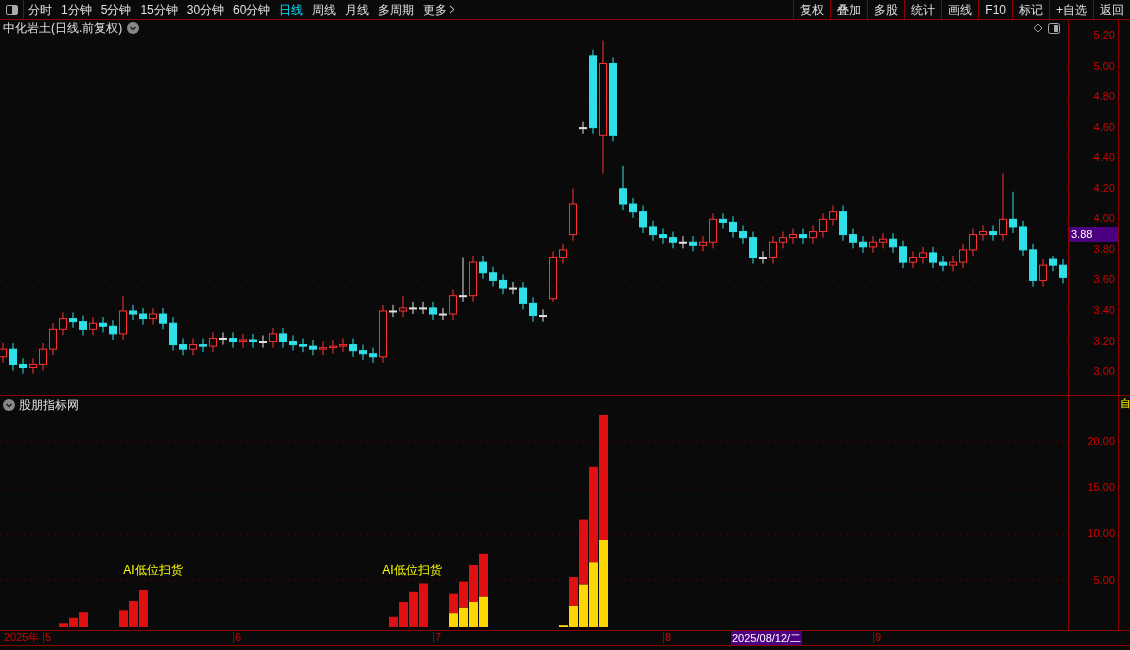  What do you see at coordinates (205, 9) in the screenshot?
I see `period-tab: 30分钟` at bounding box center [205, 9].